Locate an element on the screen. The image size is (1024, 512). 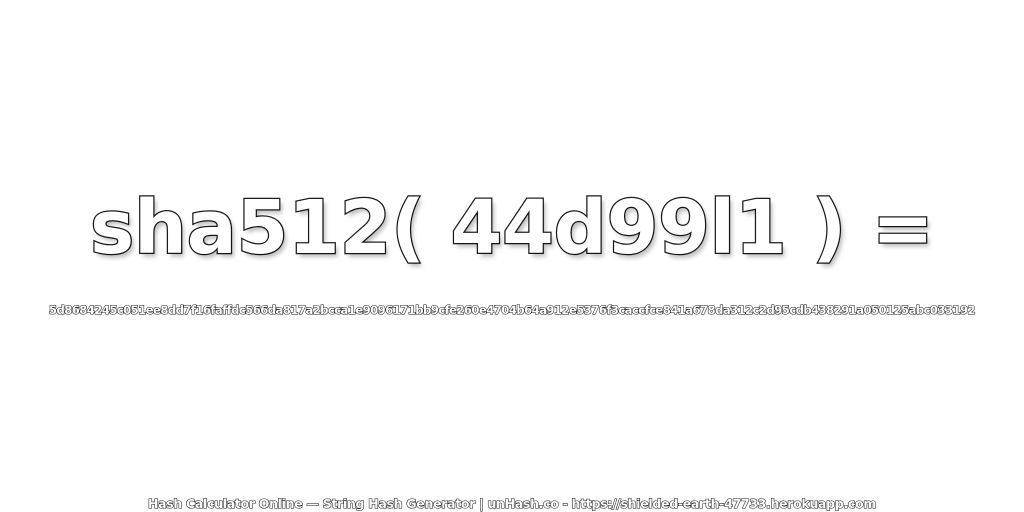
hash-expression-title: sha512( 44d99l1 ) = is located at coordinates (512, 228).